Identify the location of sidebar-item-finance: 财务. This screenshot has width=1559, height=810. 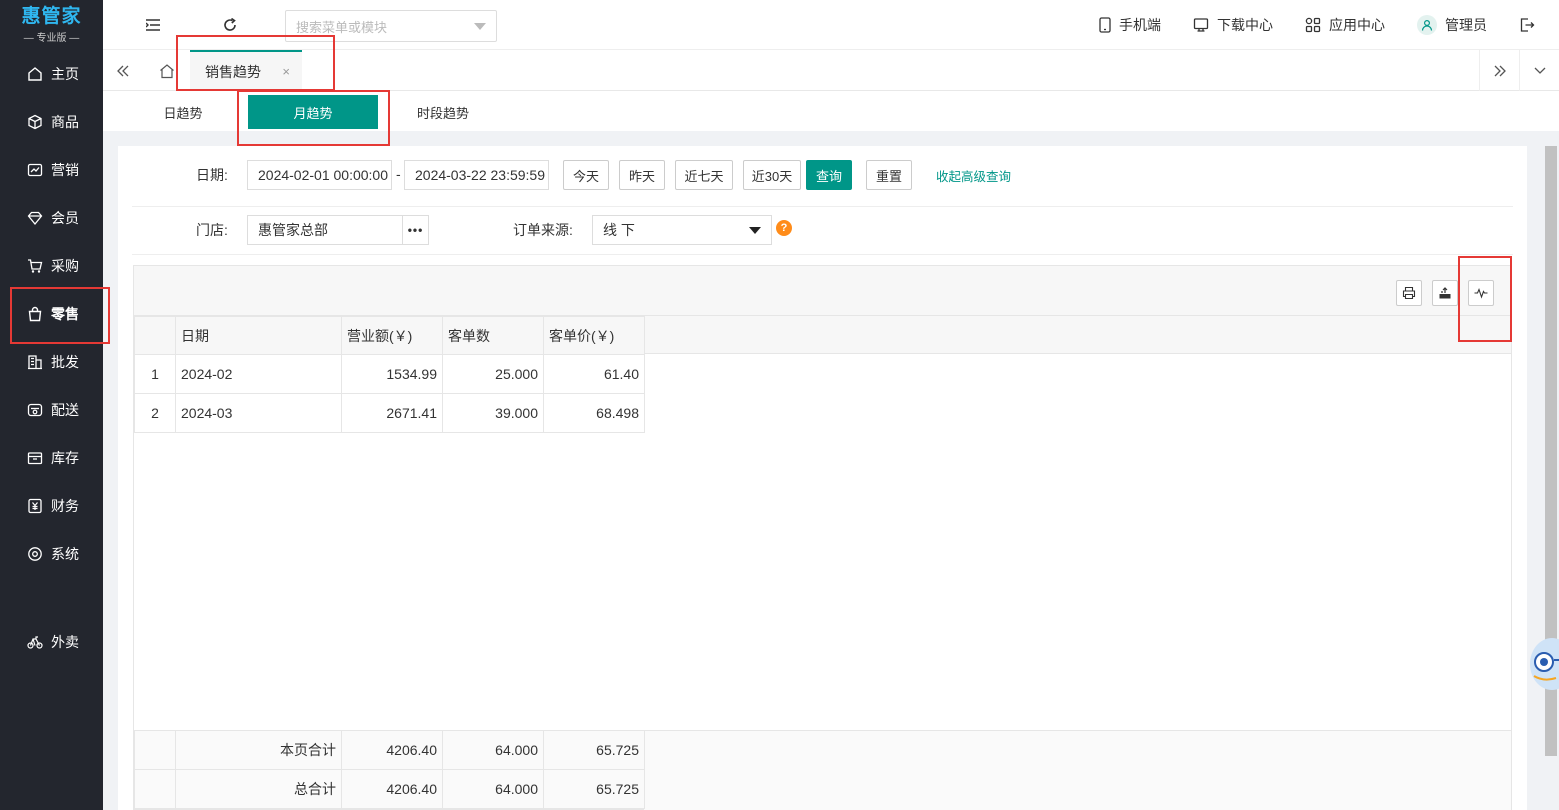
(51, 506).